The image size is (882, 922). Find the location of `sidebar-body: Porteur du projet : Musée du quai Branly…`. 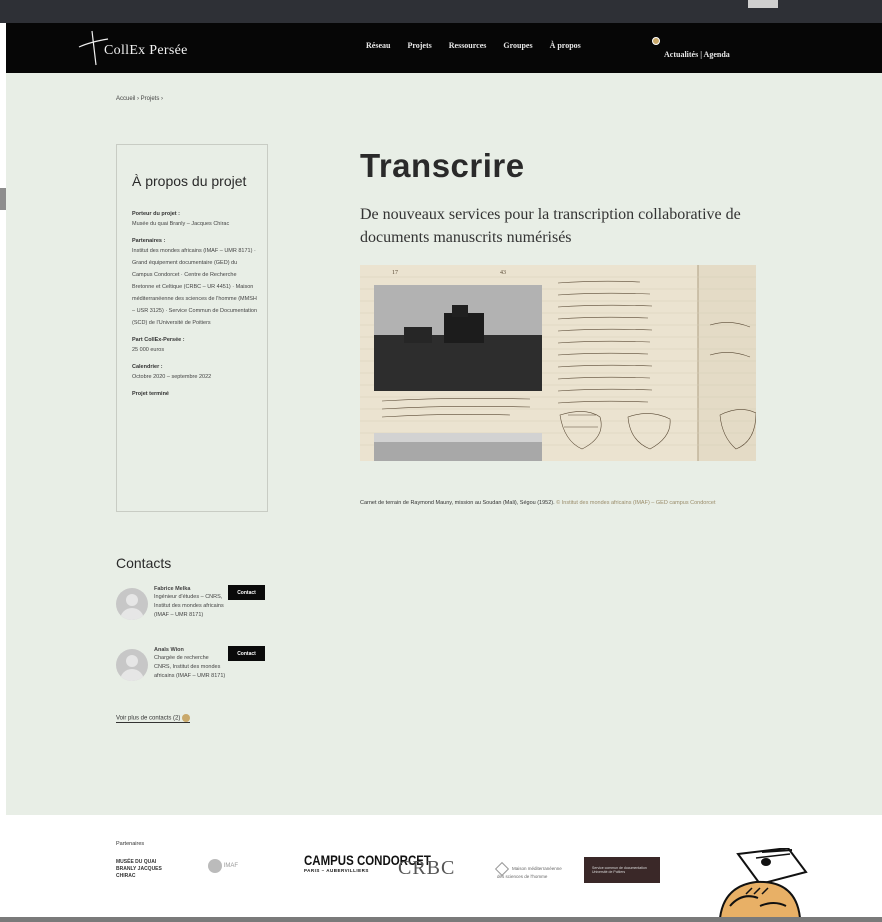

sidebar-body: Porteur du projet : Musée du quai Branly… is located at coordinates (195, 300).